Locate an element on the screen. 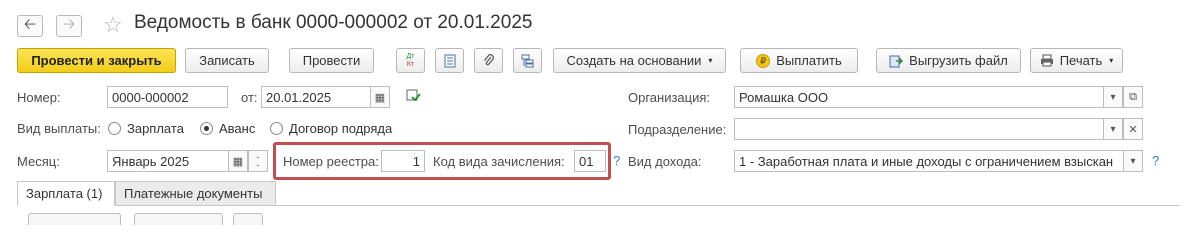 The width and height of the screenshot is (1197, 240). date-field: 20.01.2025 is located at coordinates (316, 97).